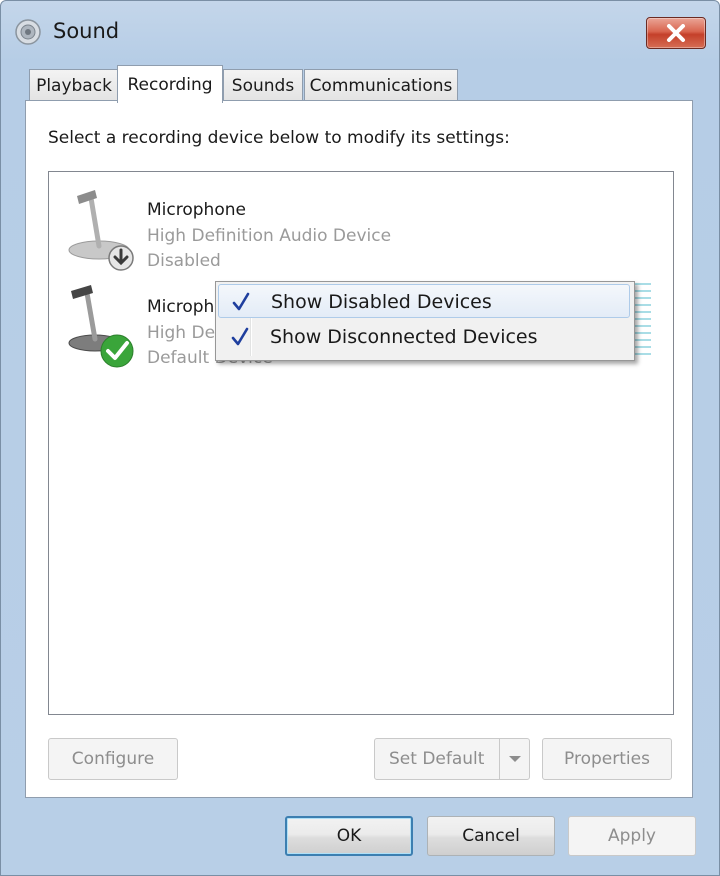 The height and width of the screenshot is (876, 720). I want to click on close-button, so click(676, 33).